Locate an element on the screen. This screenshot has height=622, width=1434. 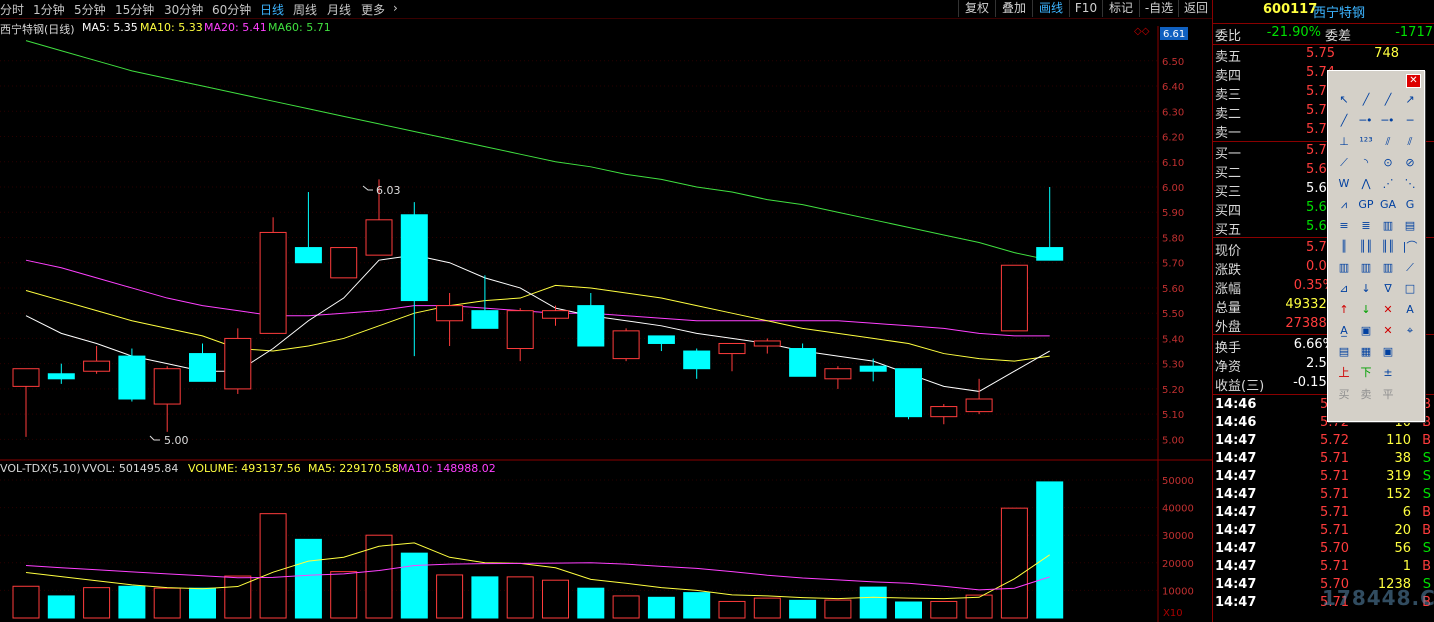
text-icon: A is located at coordinates (1410, 310).